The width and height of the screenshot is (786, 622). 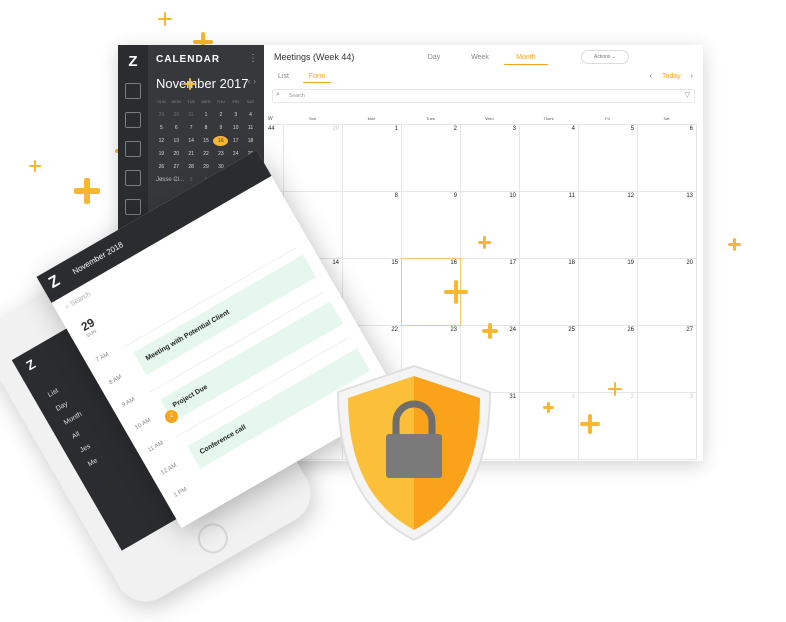 I want to click on day-cell: 26, so click(x=606, y=330).